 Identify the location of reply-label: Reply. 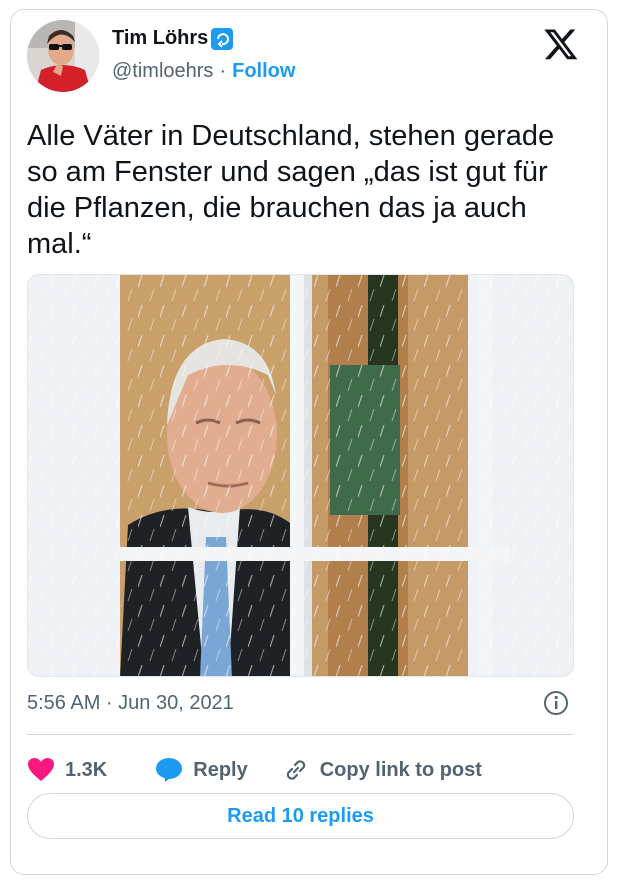
(220, 769).